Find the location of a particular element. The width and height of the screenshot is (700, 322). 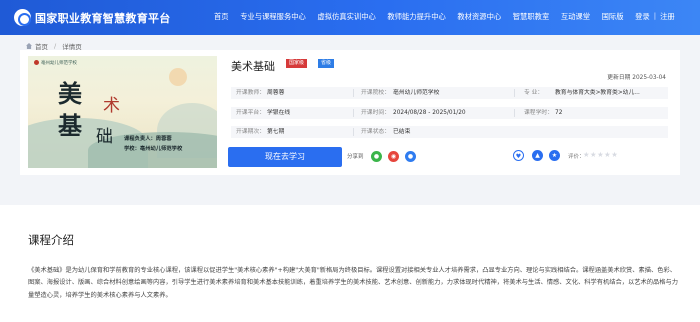

course-cover-image: 亳州幼儿师范学校 美 术 基 础 课程负责人：周蓉蓉 学校：亳州幼儿师范学校 is located at coordinates (122, 112).